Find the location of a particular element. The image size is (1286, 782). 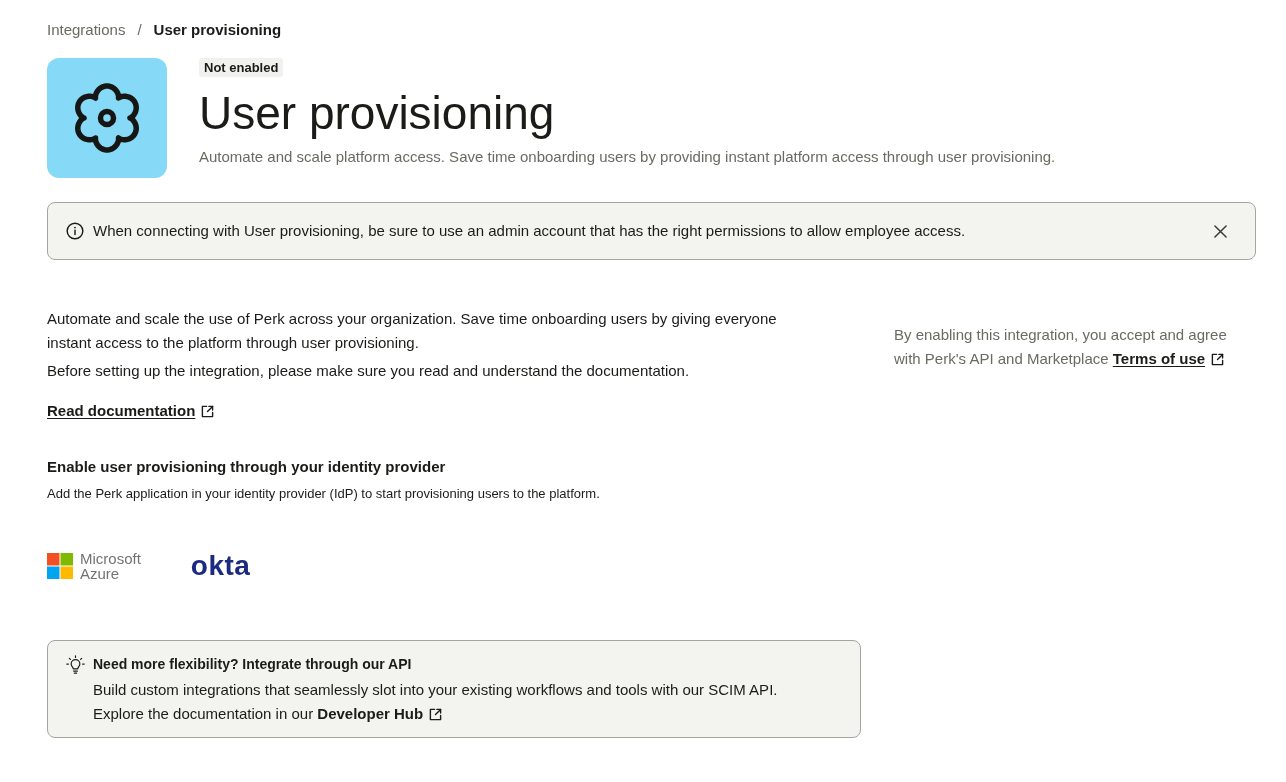

developer-hub-link: Developer Hub is located at coordinates (380, 714).